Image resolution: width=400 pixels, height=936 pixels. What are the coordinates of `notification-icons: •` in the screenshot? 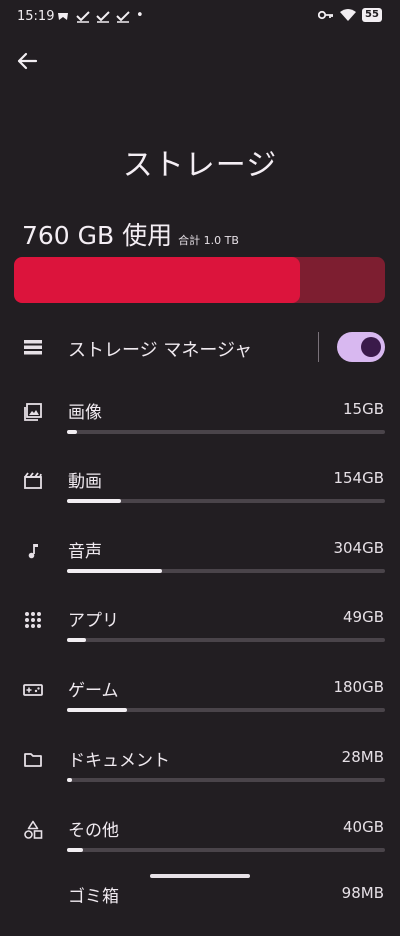 It's located at (100, 15).